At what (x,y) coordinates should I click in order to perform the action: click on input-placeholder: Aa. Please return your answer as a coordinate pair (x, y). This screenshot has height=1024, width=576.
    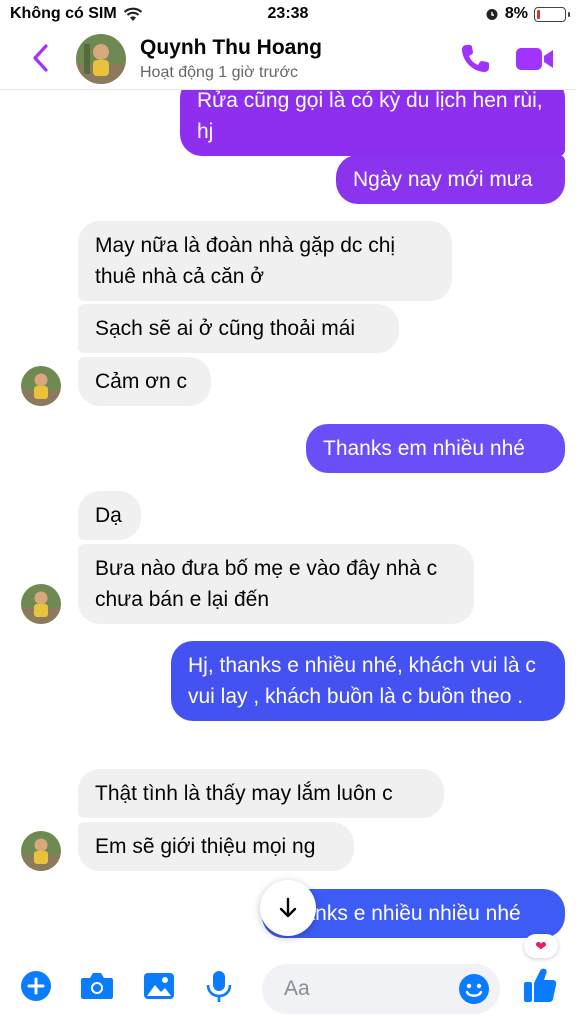
    Looking at the image, I should click on (297, 988).